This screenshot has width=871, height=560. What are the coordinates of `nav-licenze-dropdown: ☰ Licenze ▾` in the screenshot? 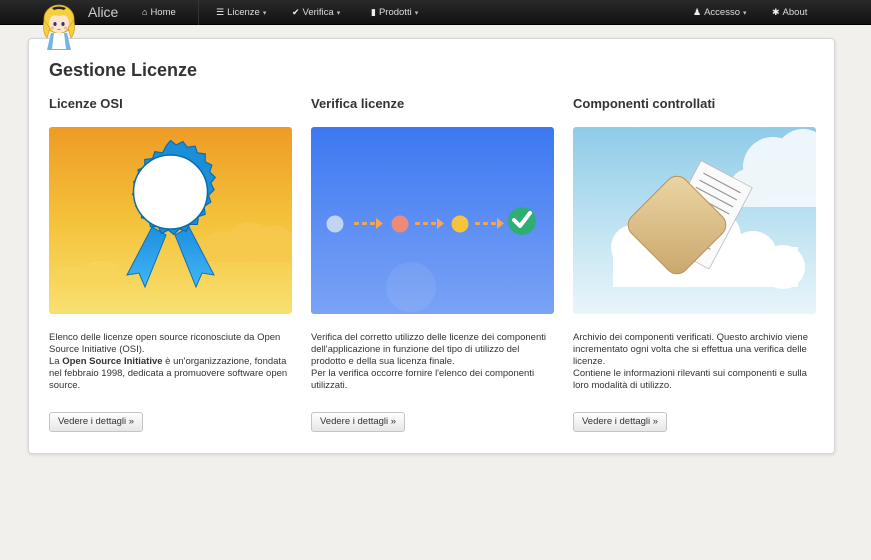 It's located at (241, 12).